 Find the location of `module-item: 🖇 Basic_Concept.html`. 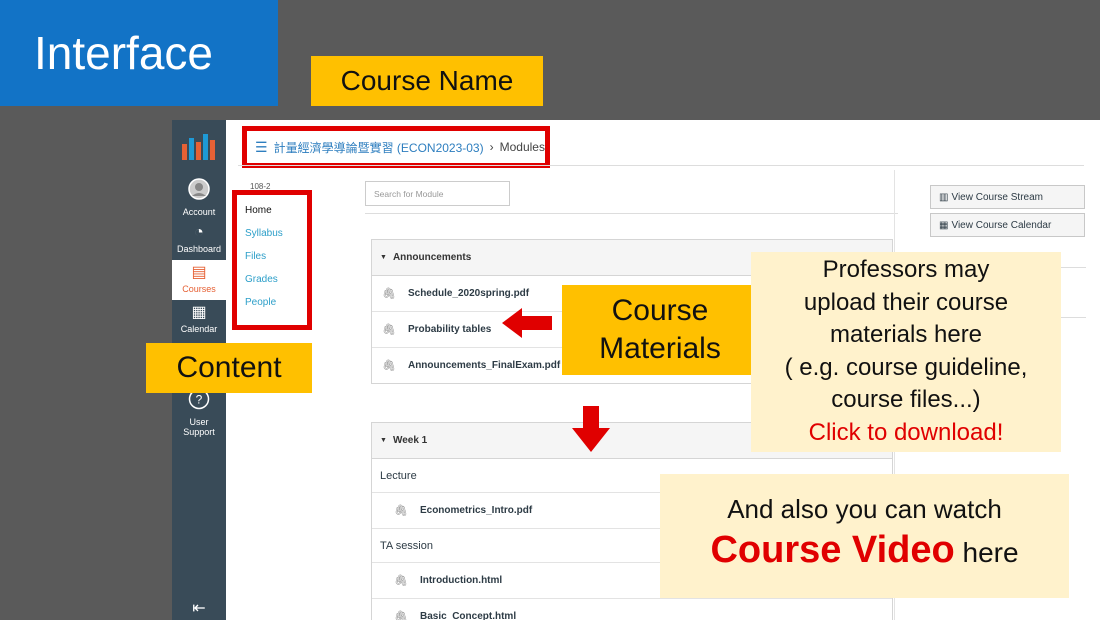

module-item: 🖇 Basic_Concept.html is located at coordinates (632, 609).